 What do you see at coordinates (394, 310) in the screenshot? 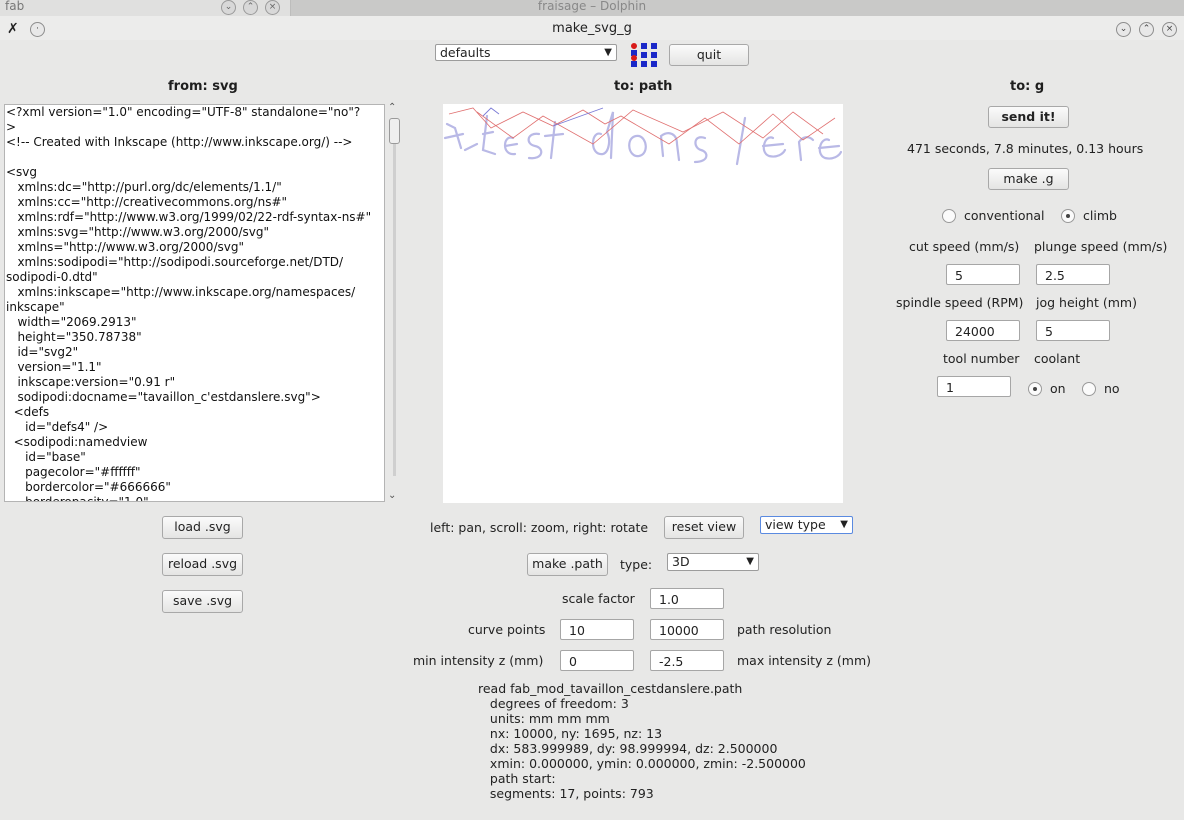
I see `scrollbar-track` at bounding box center [394, 310].